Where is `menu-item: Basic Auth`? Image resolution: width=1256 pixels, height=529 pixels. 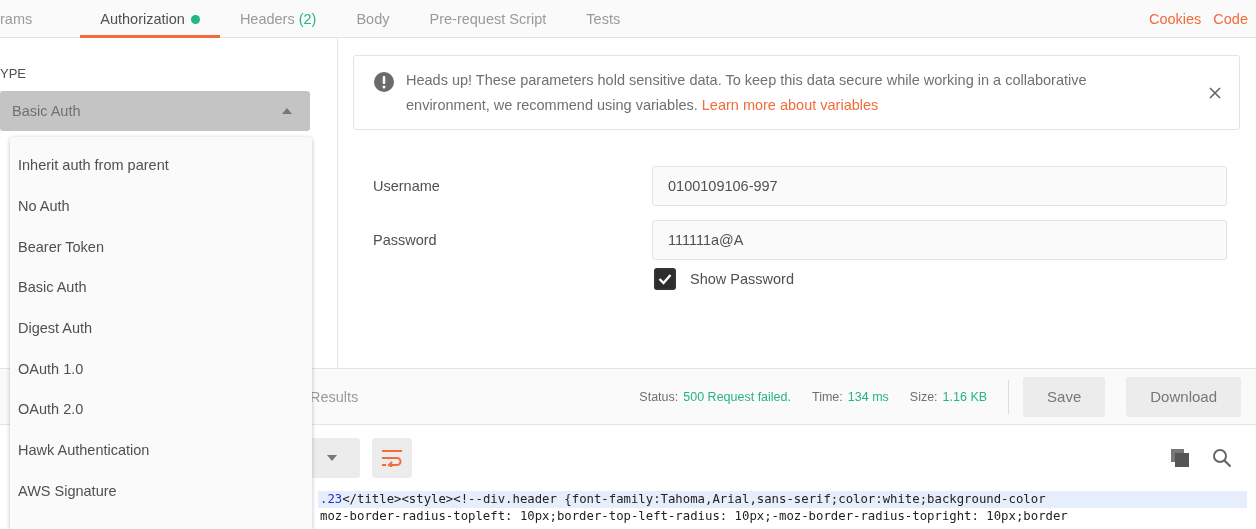
menu-item: Basic Auth is located at coordinates (161, 287).